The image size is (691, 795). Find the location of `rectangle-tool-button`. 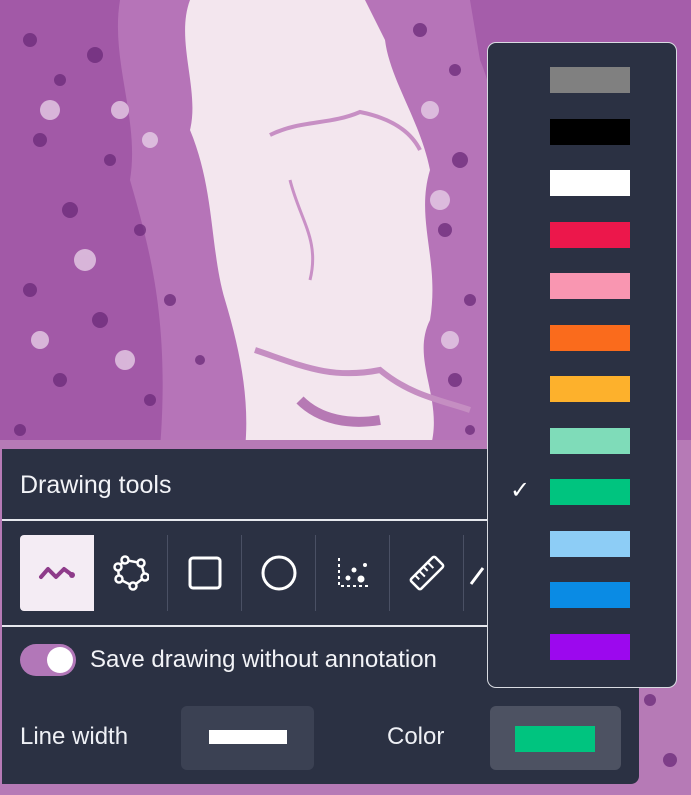

rectangle-tool-button is located at coordinates (205, 573).